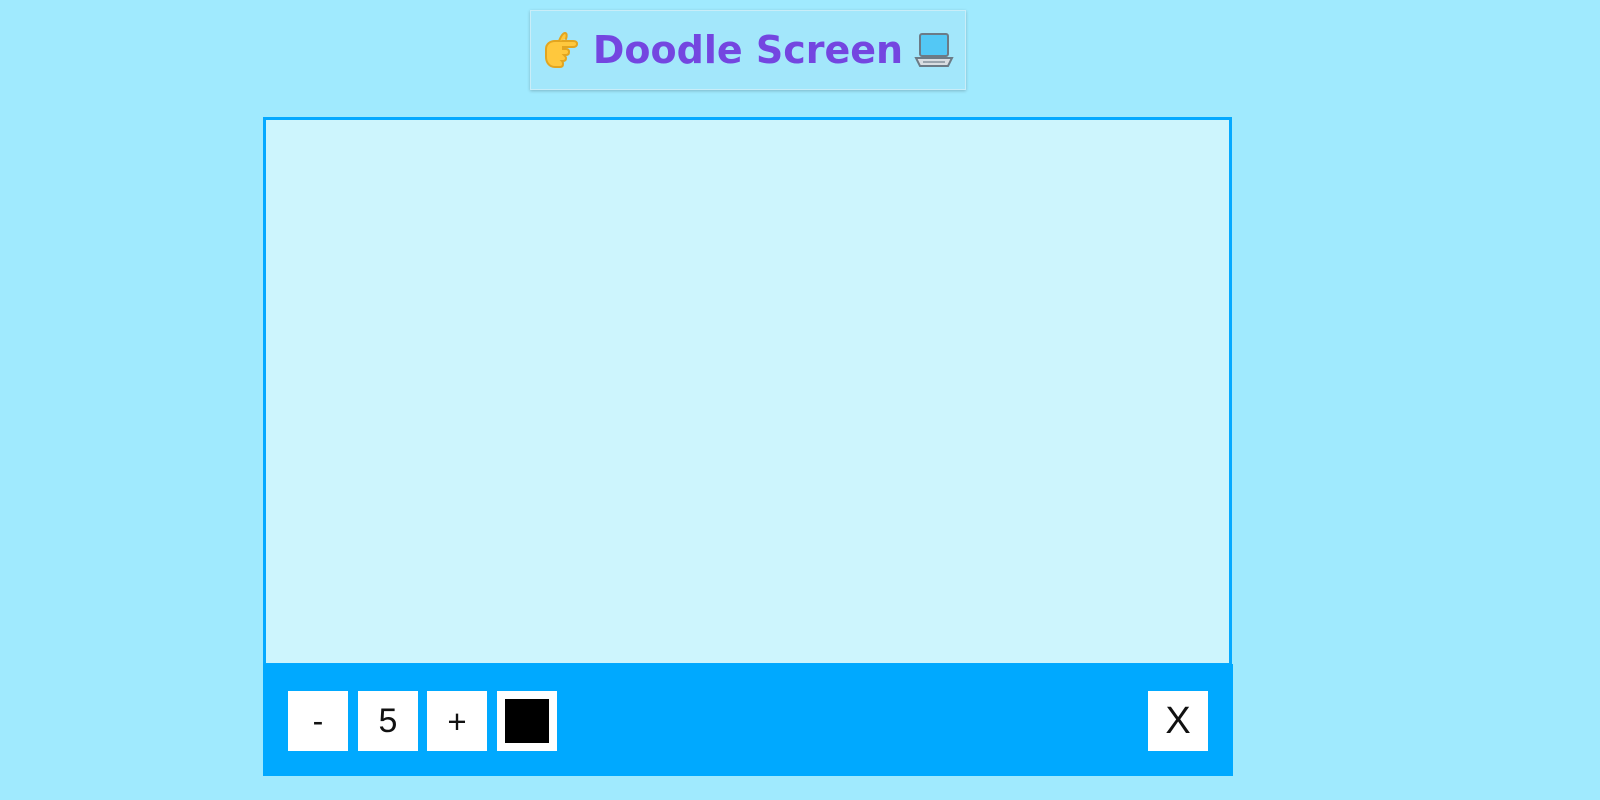 The image size is (1600, 800). Describe the element at coordinates (1178, 721) in the screenshot. I see `clear-canvas-button: X` at that location.